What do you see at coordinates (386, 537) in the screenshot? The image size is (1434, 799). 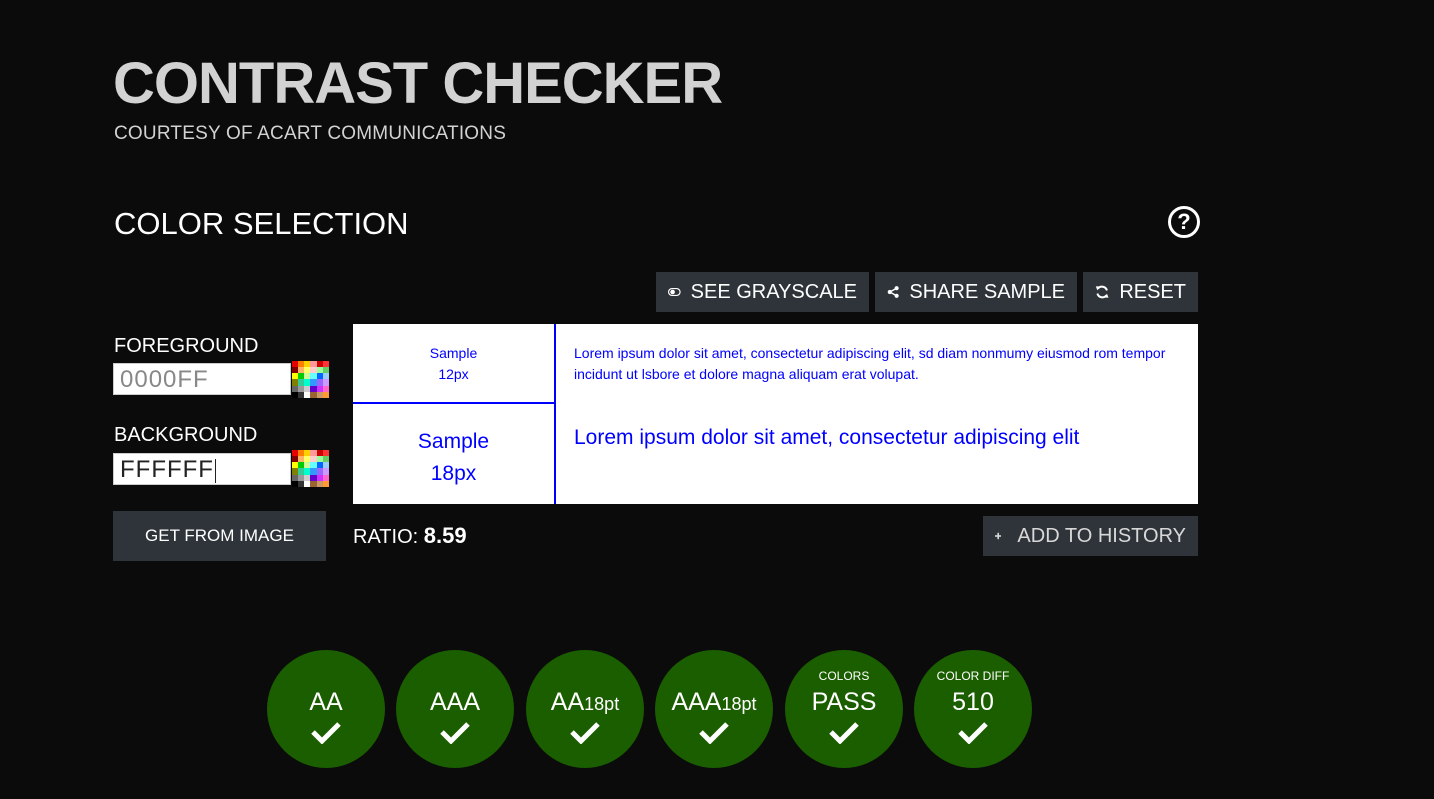 I see `ratio-label: RATIO:` at bounding box center [386, 537].